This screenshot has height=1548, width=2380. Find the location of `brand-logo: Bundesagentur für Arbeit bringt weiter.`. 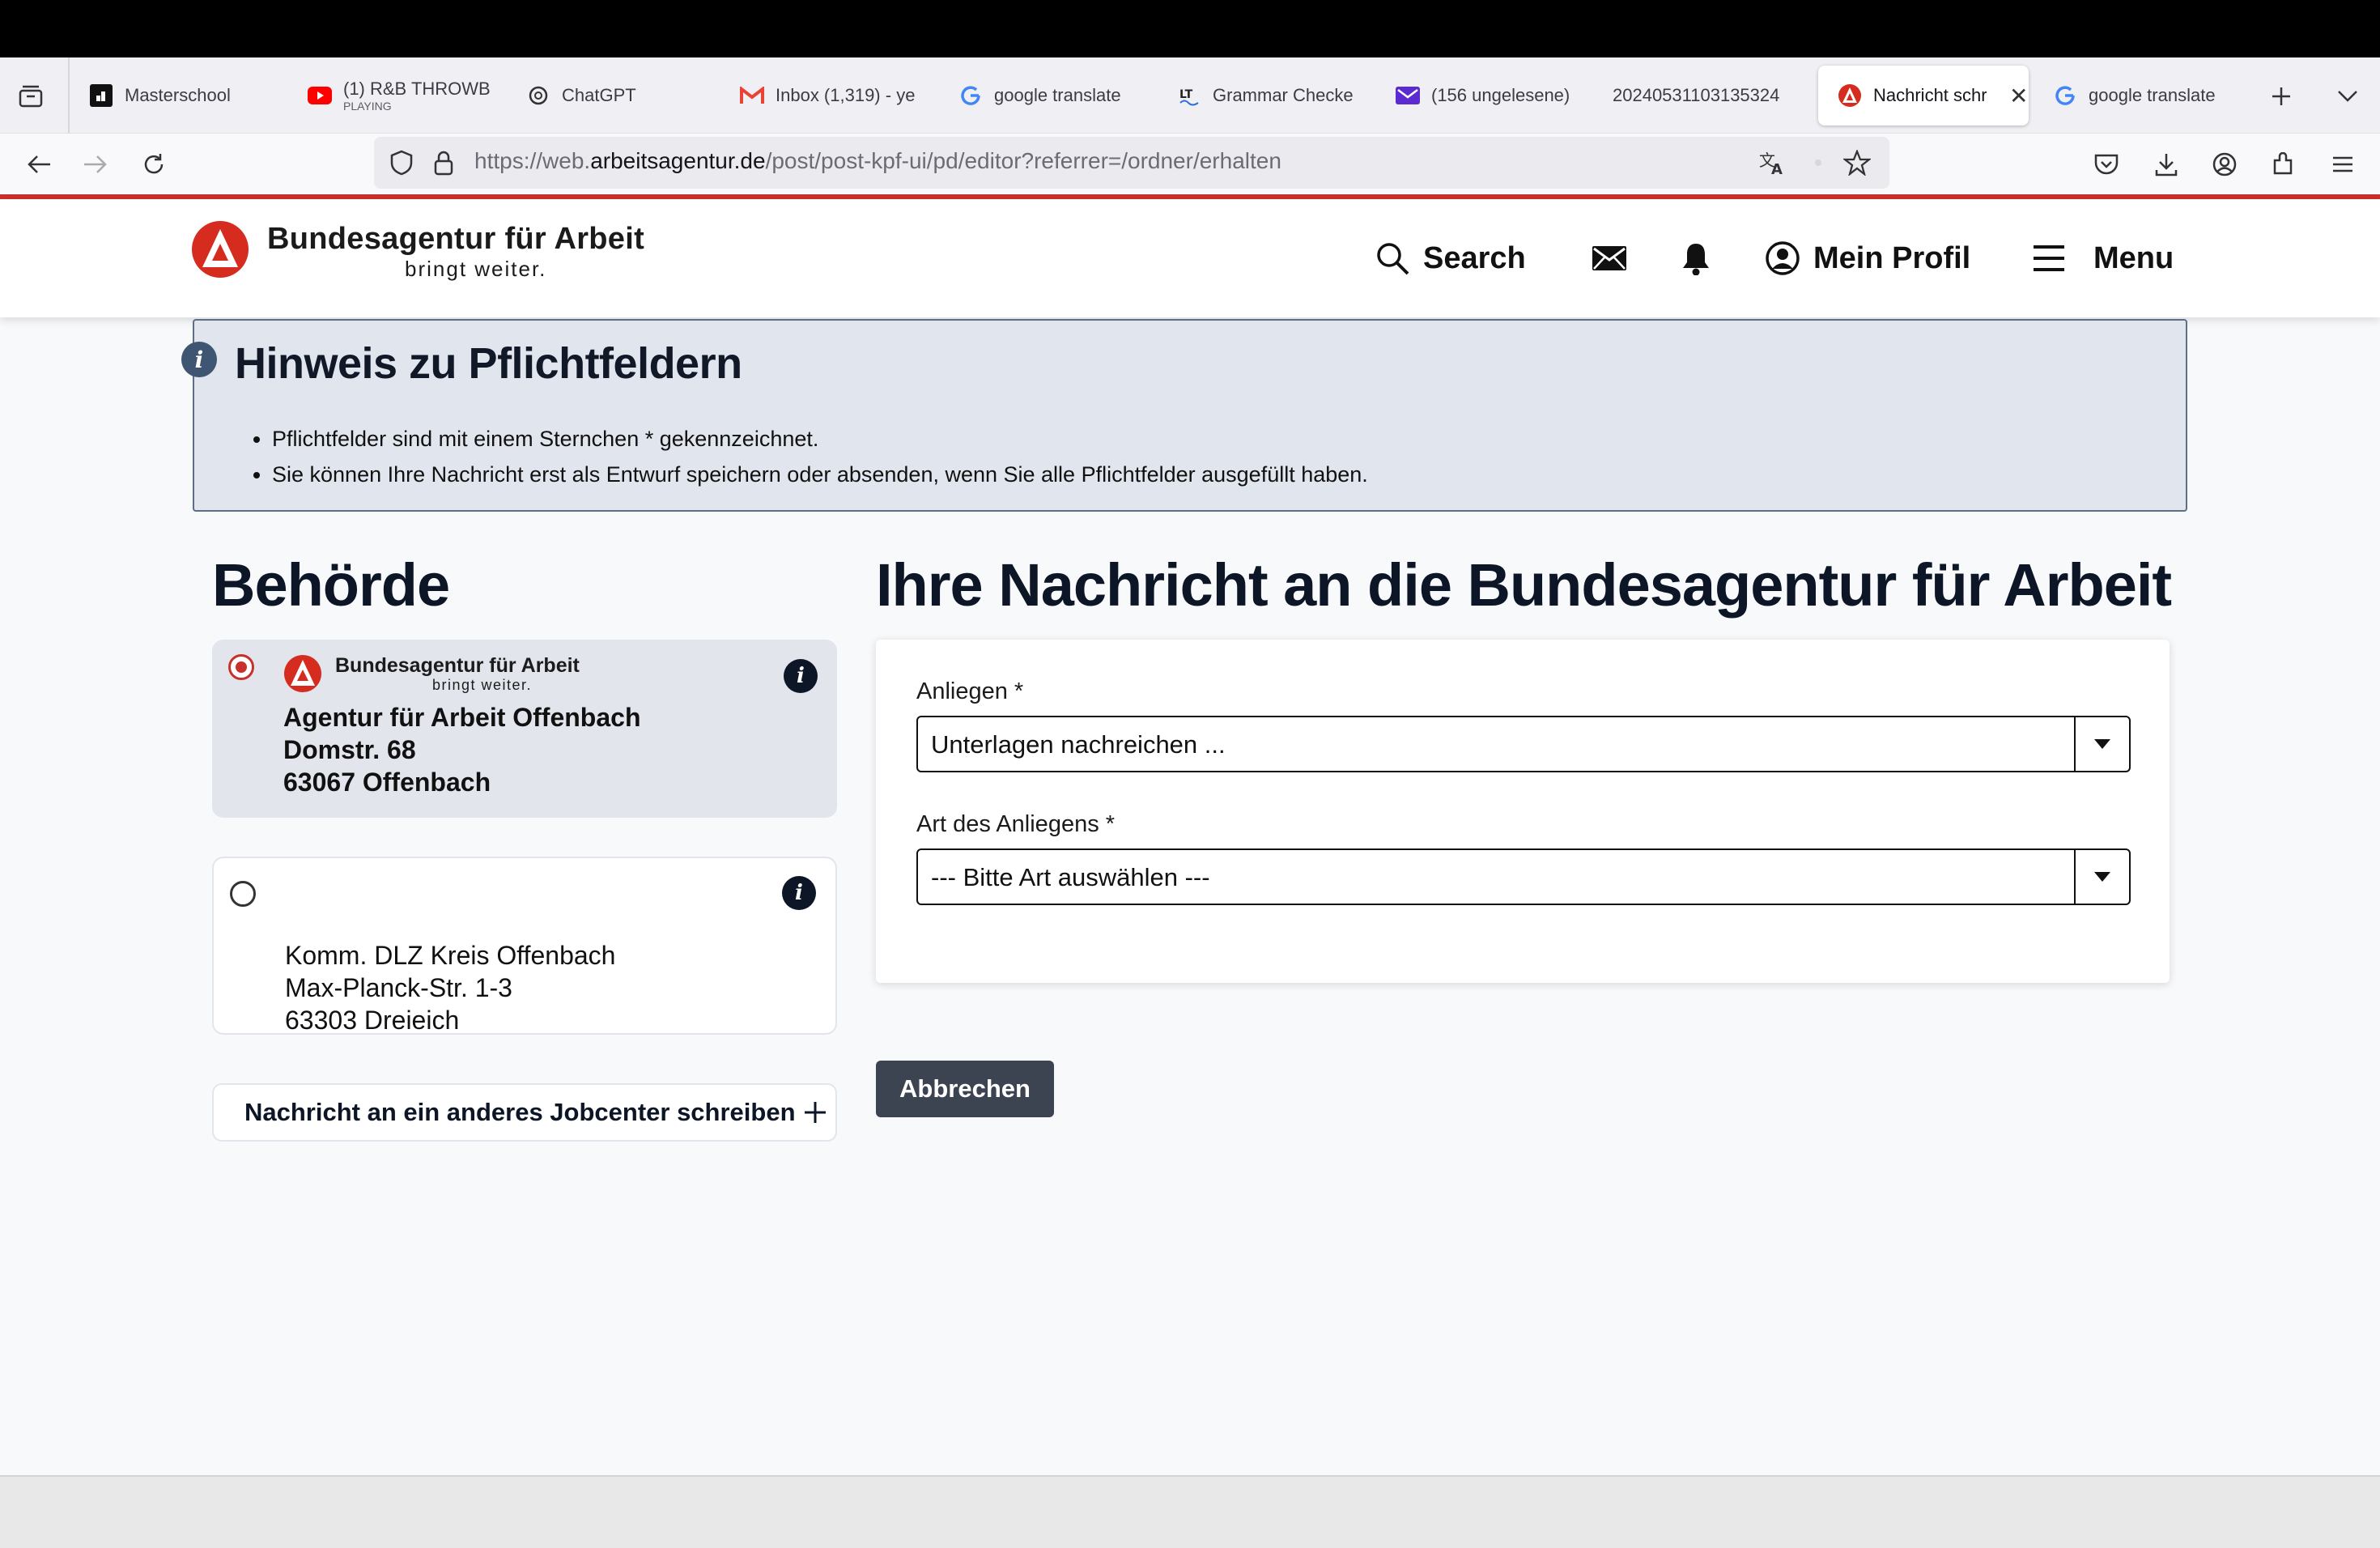

brand-logo: Bundesagentur für Arbeit bringt weiter. is located at coordinates (417, 250).